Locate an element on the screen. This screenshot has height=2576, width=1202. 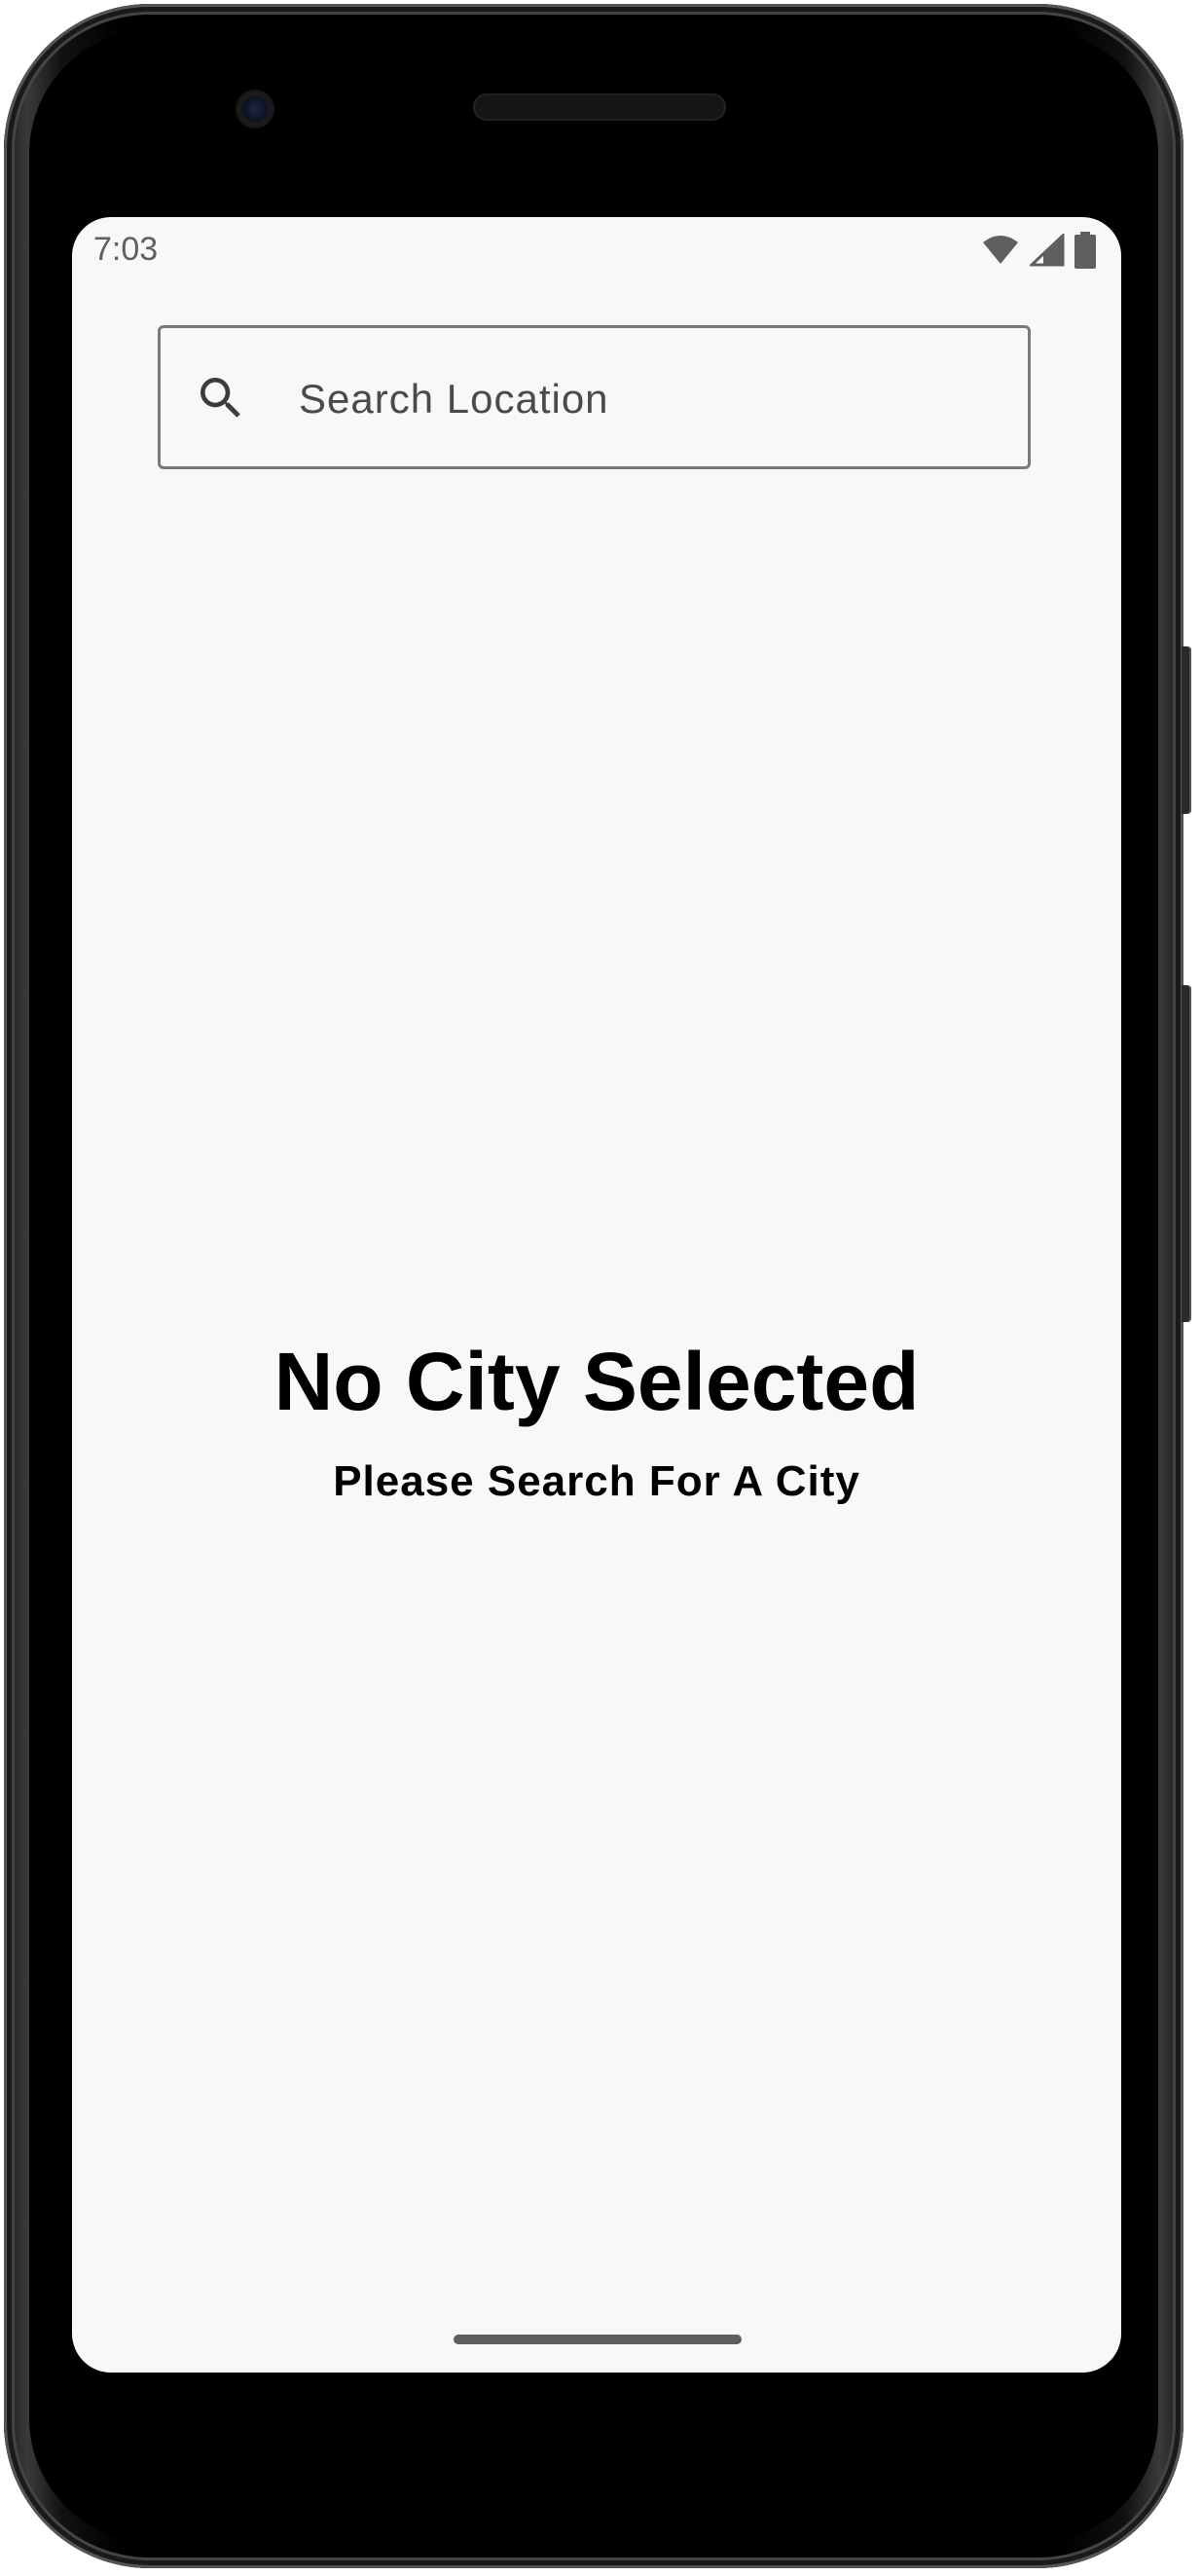
volume-button is located at coordinates (1186, 1153).